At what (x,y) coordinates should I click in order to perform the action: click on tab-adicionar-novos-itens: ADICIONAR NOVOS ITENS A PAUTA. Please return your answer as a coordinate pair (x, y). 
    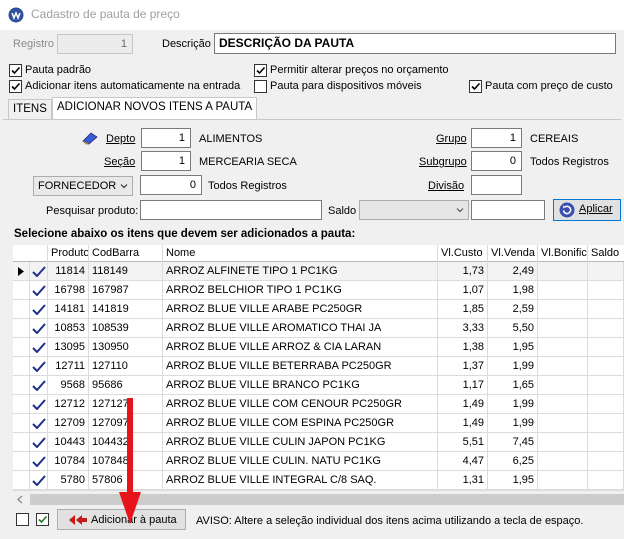
    Looking at the image, I should click on (155, 108).